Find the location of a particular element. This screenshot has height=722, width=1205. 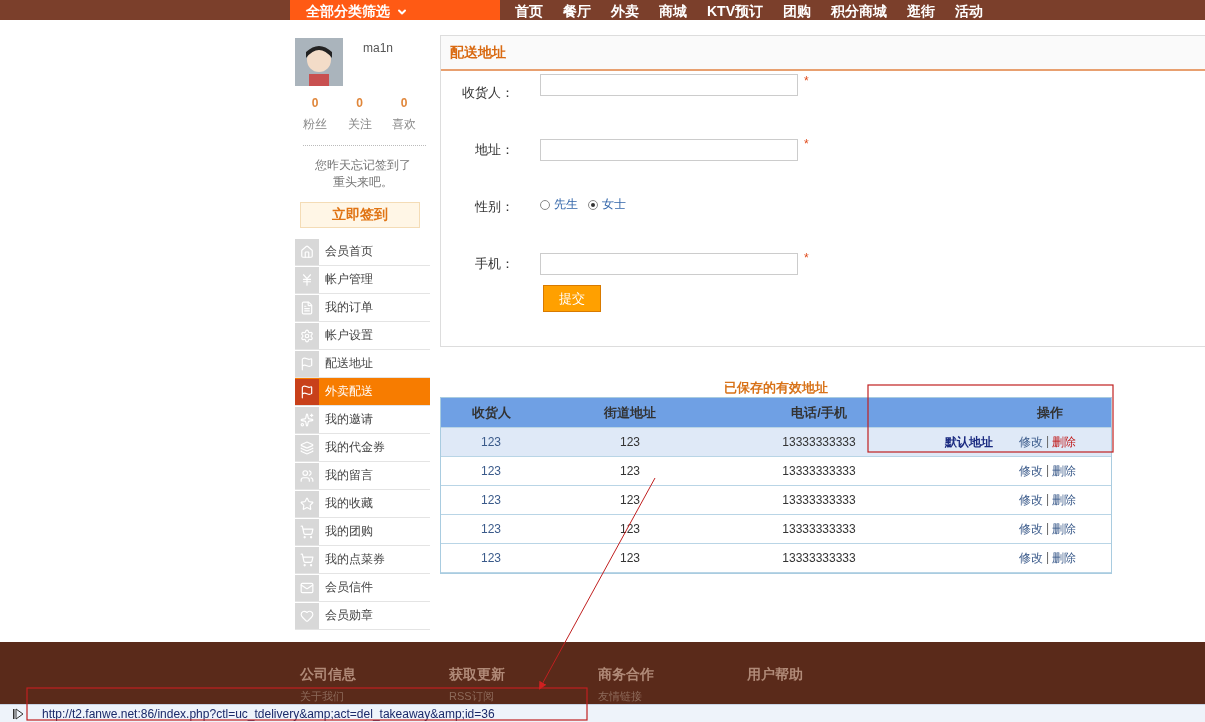

stat-label: 粉丝 is located at coordinates (315, 124).